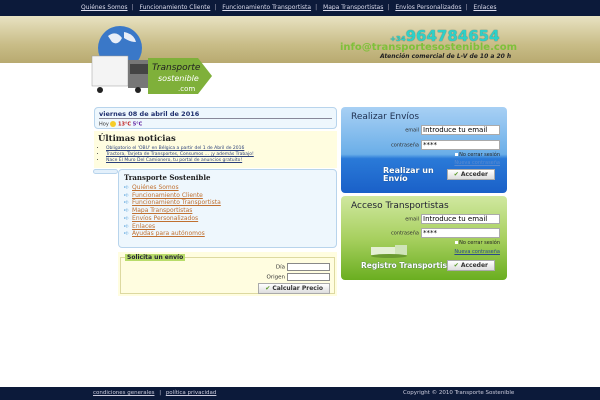  What do you see at coordinates (165, 218) in the screenshot?
I see `menu-link: Envíos Personalizados` at bounding box center [165, 218].